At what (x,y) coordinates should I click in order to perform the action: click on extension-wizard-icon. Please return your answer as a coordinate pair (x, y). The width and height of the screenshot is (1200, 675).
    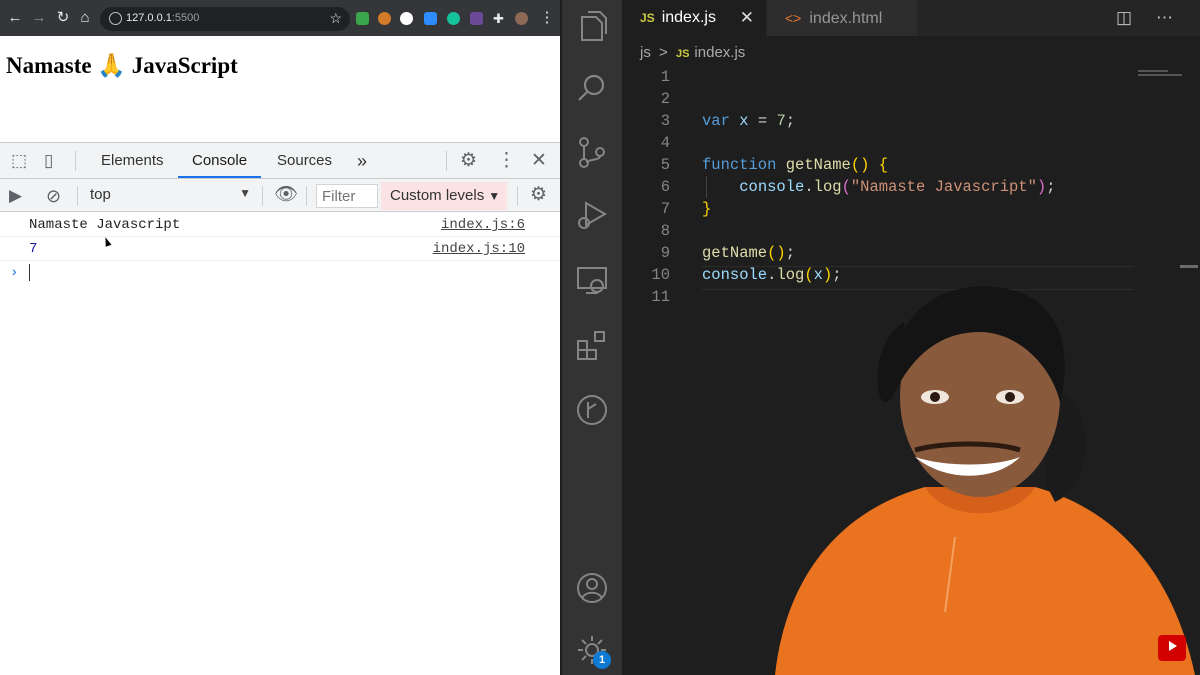
    Looking at the image, I should click on (476, 18).